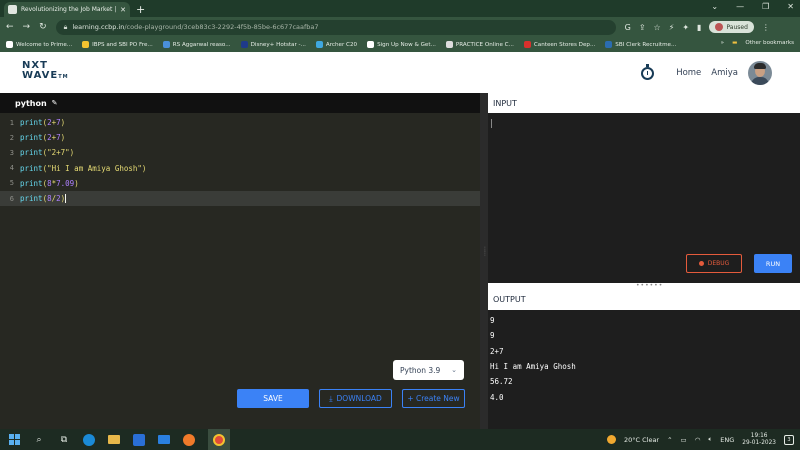 This screenshot has width=800, height=450. I want to click on output-line: 2+7, so click(497, 351).